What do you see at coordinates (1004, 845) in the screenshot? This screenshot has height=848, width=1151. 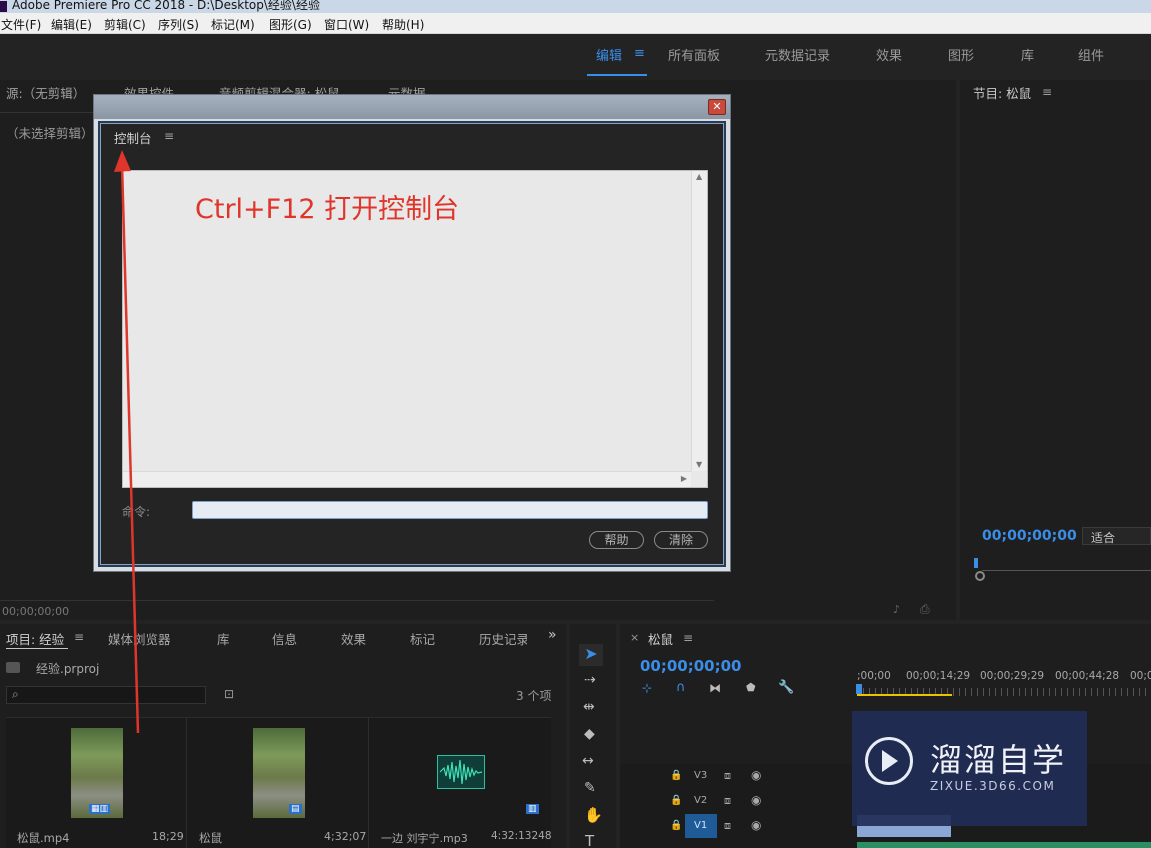 I see `audio-clip` at bounding box center [1004, 845].